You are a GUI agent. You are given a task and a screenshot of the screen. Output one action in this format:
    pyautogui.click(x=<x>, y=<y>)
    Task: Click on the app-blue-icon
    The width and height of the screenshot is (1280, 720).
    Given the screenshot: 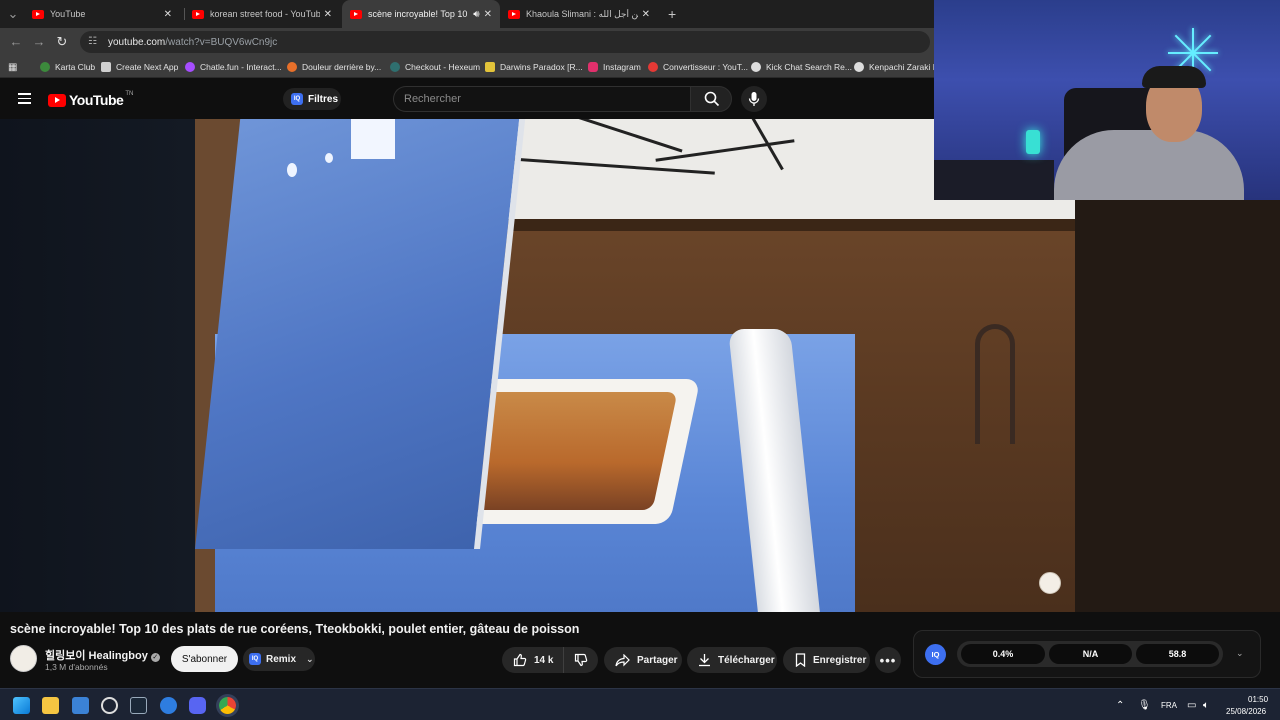 What is the action you would take?
    pyautogui.click(x=168, y=705)
    